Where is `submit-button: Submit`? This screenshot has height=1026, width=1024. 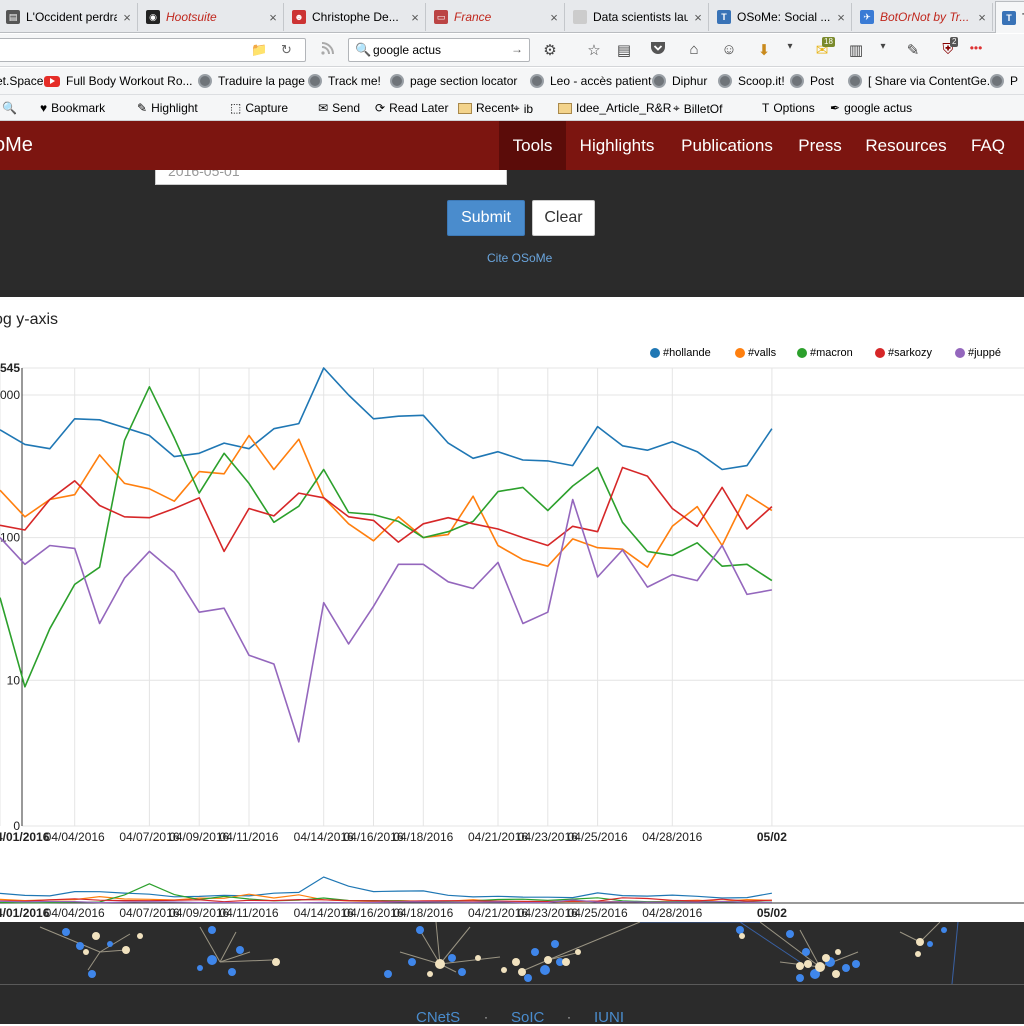
submit-button: Submit is located at coordinates (486, 218).